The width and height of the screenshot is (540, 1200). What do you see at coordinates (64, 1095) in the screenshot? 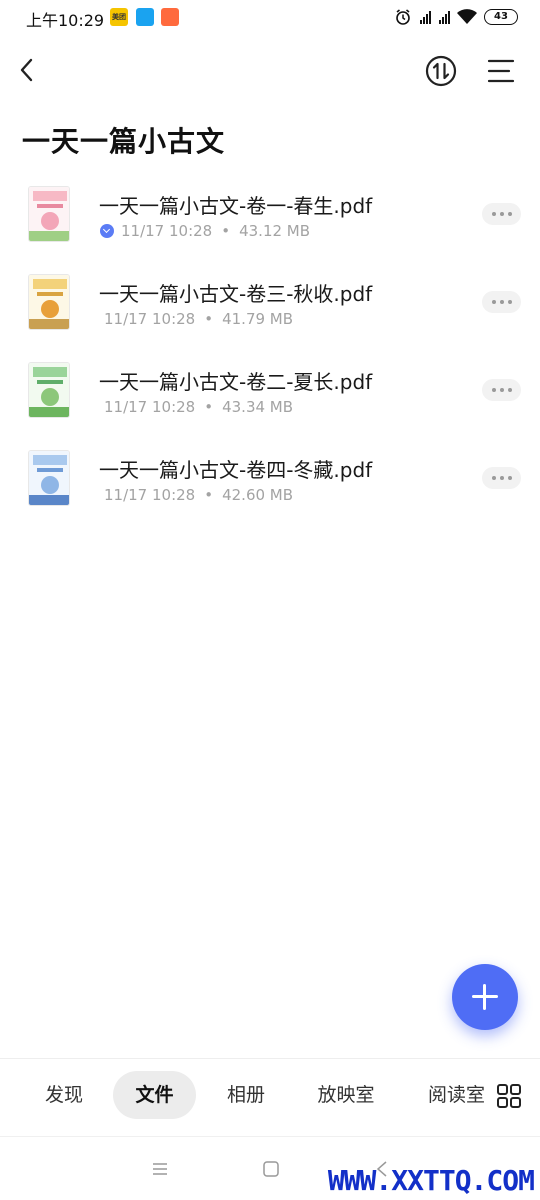
I see `tab-discover: 发现` at bounding box center [64, 1095].